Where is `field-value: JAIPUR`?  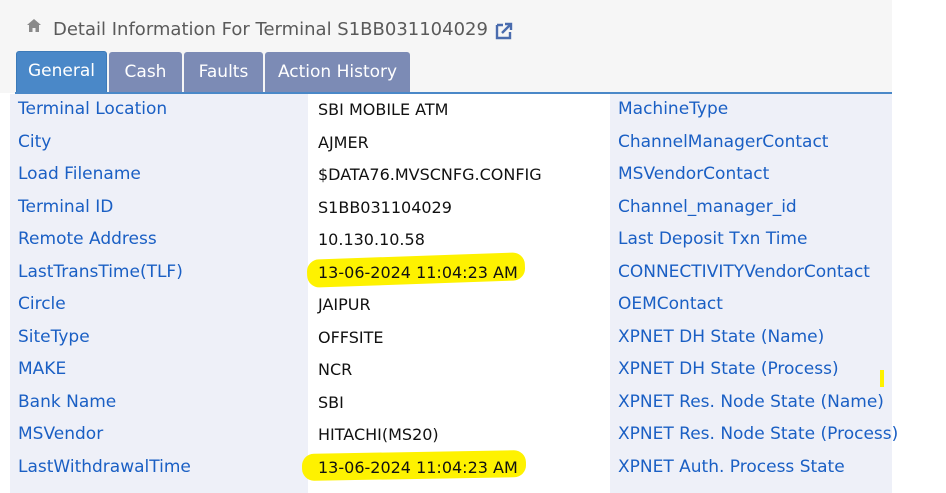 field-value: JAIPUR is located at coordinates (344, 304).